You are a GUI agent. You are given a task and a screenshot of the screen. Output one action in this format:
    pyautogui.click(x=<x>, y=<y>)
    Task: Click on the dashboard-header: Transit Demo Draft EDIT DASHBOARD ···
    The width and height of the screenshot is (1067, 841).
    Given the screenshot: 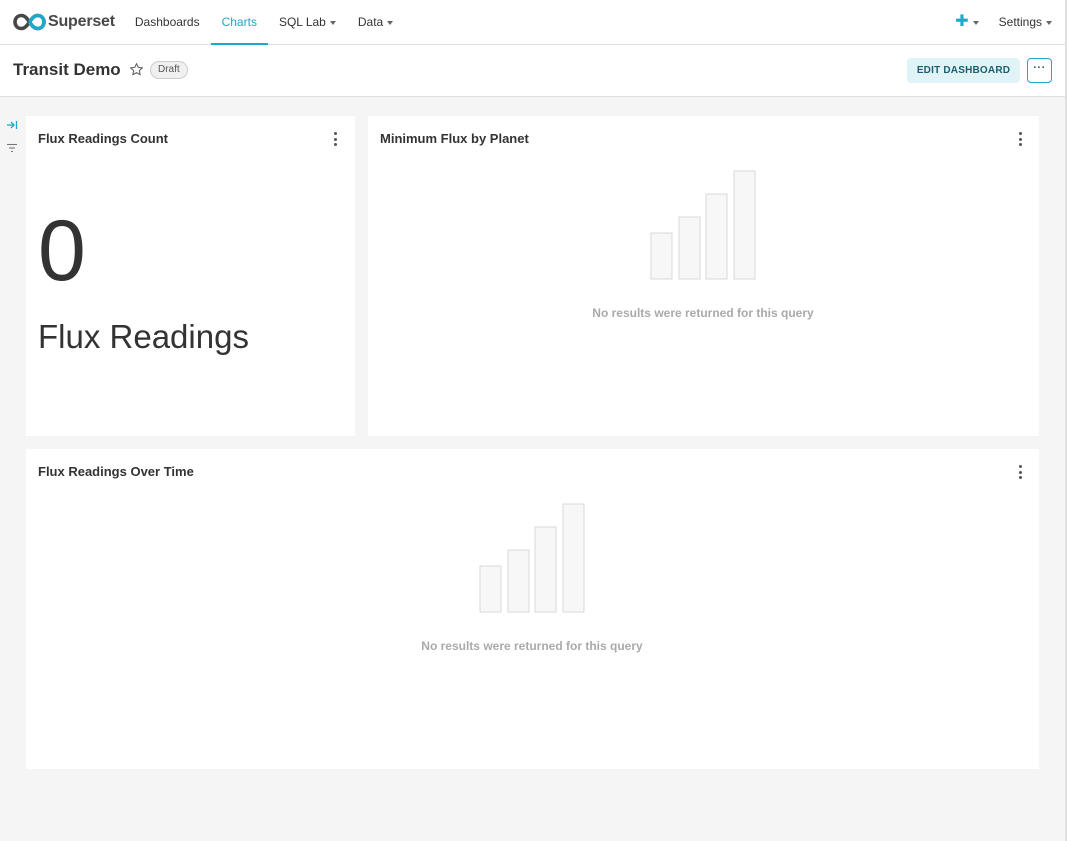 What is the action you would take?
    pyautogui.click(x=532, y=71)
    